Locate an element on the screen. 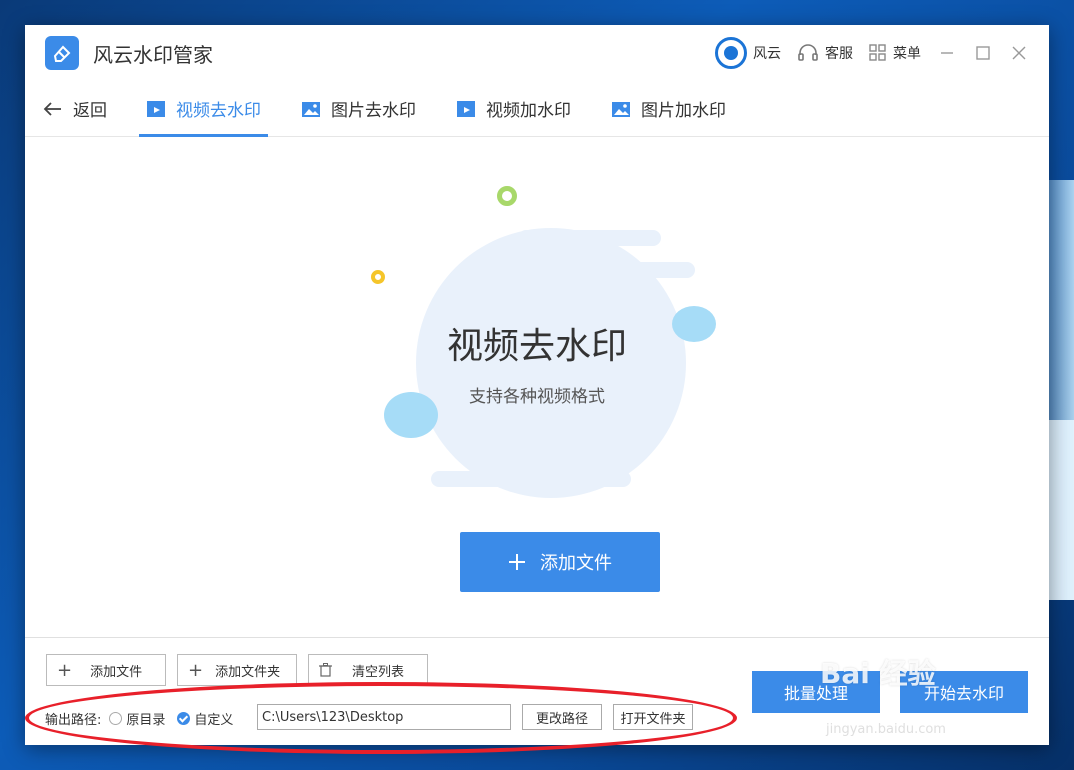  tab-label: 图片去水印 is located at coordinates (373, 111).